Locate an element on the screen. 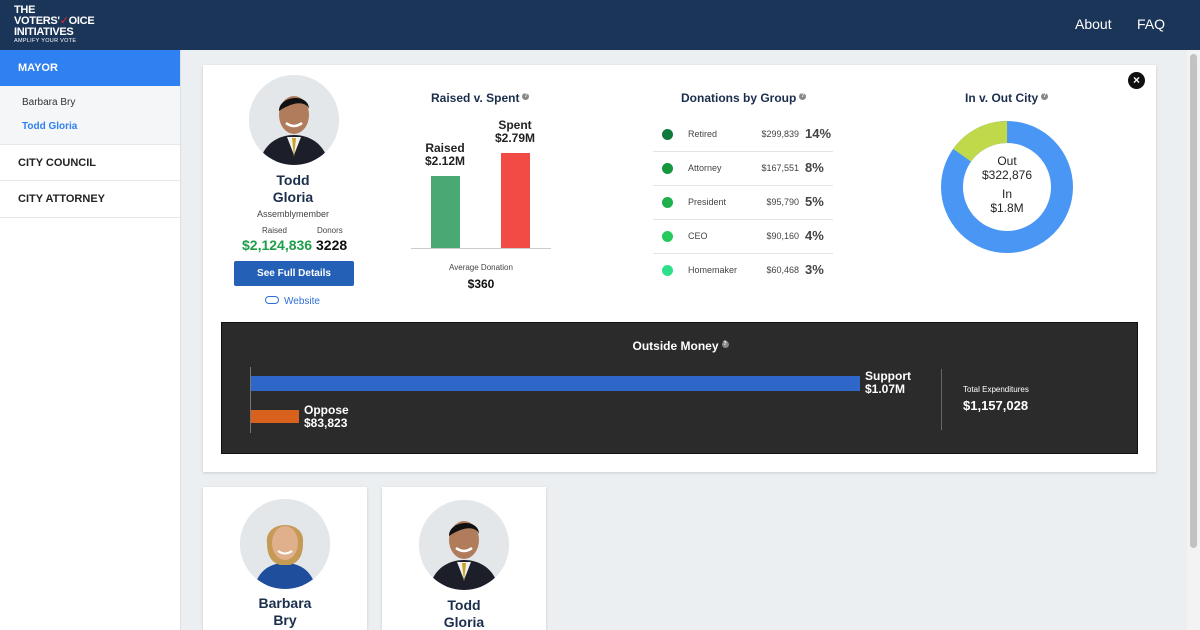 Image resolution: width=1200 pixels, height=630 pixels. outside-money-divider is located at coordinates (941, 399).